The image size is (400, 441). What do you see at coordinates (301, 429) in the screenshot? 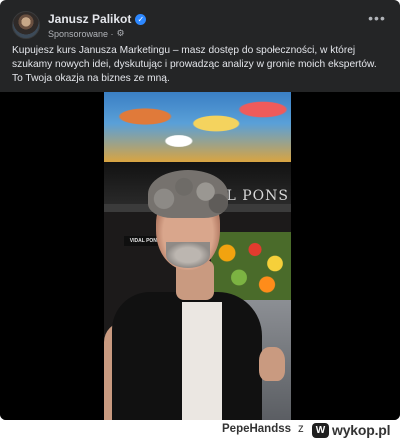
I see `footer-separator: z` at bounding box center [301, 429].